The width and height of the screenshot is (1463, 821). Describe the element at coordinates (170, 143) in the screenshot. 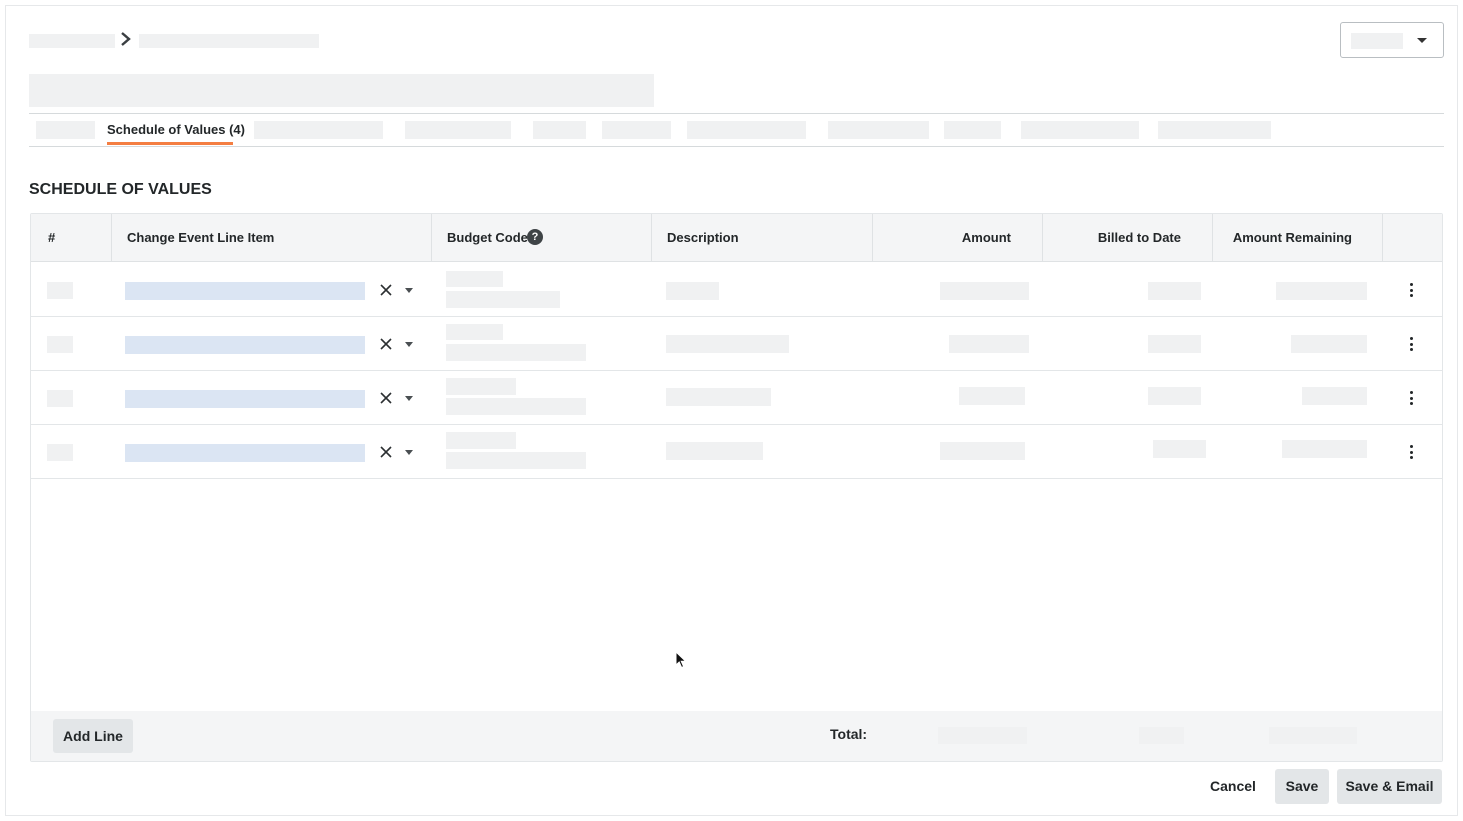

I see `tab-active-indicator` at that location.